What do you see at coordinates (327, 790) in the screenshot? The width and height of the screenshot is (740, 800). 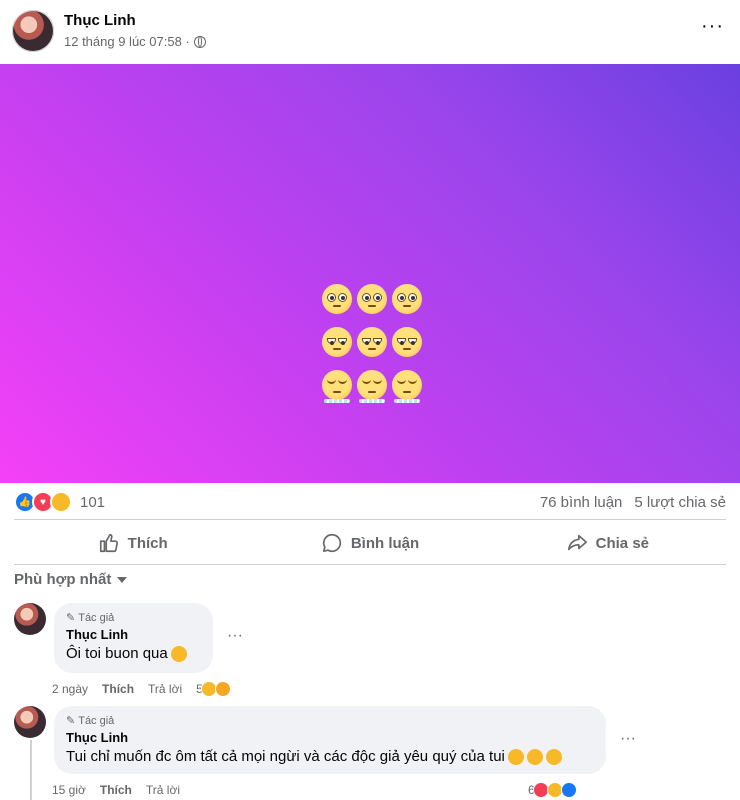 I see `comment-meta: 15 giờ Thích Trả lời 6` at bounding box center [327, 790].